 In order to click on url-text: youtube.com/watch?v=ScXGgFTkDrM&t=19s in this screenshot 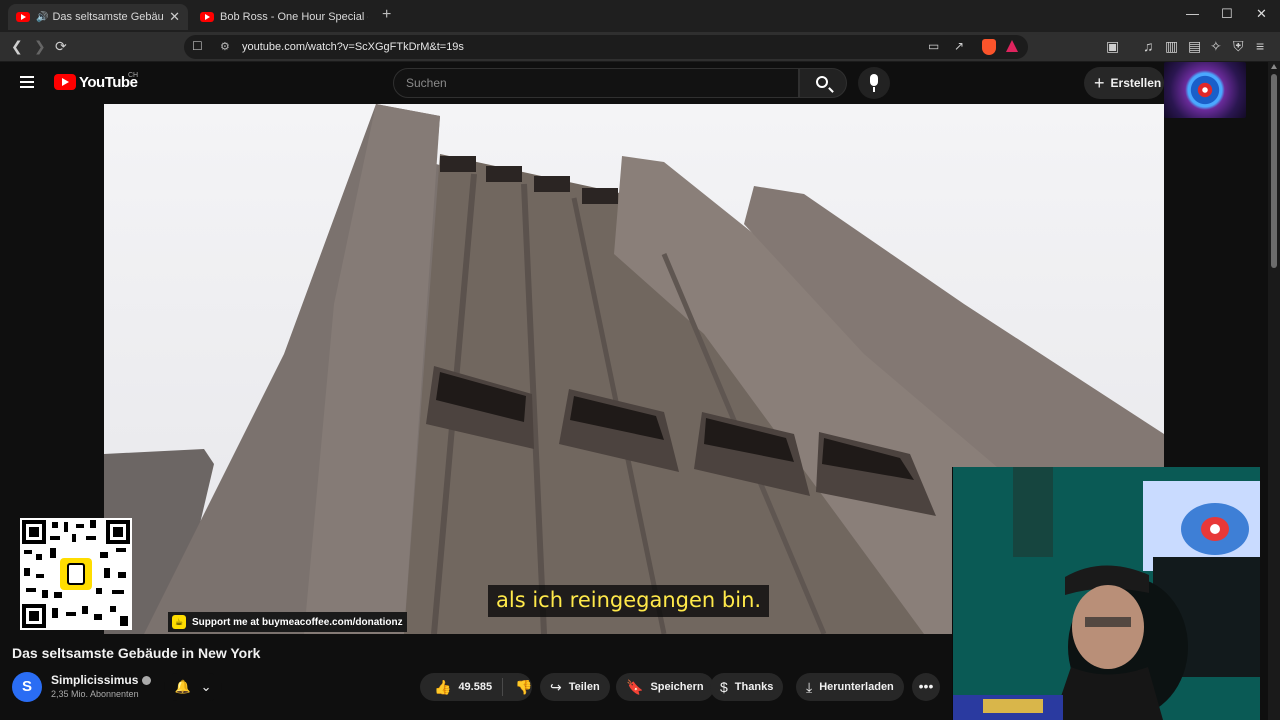, I will do `click(353, 47)`.